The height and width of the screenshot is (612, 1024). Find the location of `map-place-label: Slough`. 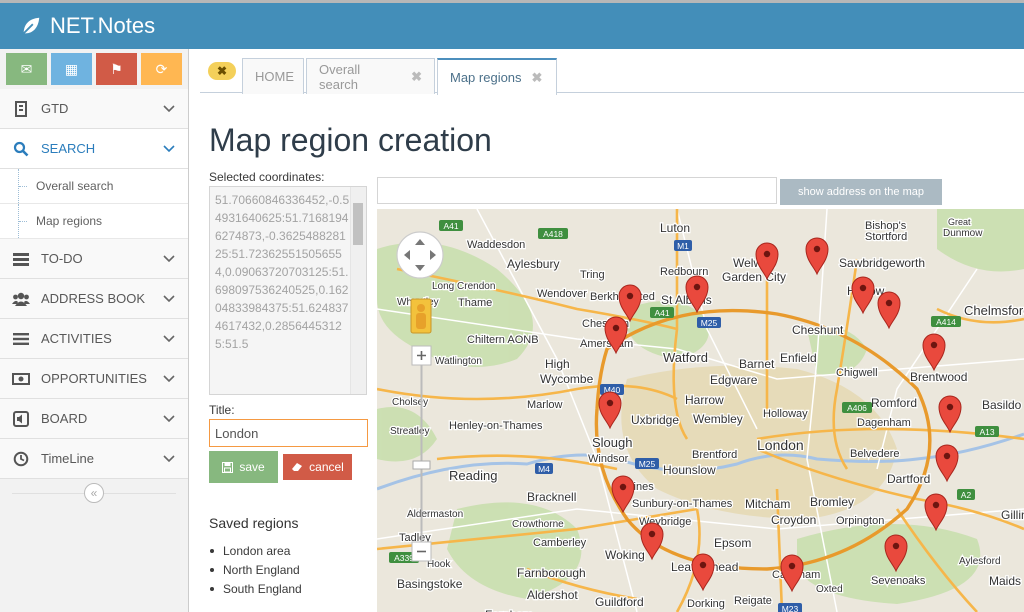

map-place-label: Slough is located at coordinates (612, 442).